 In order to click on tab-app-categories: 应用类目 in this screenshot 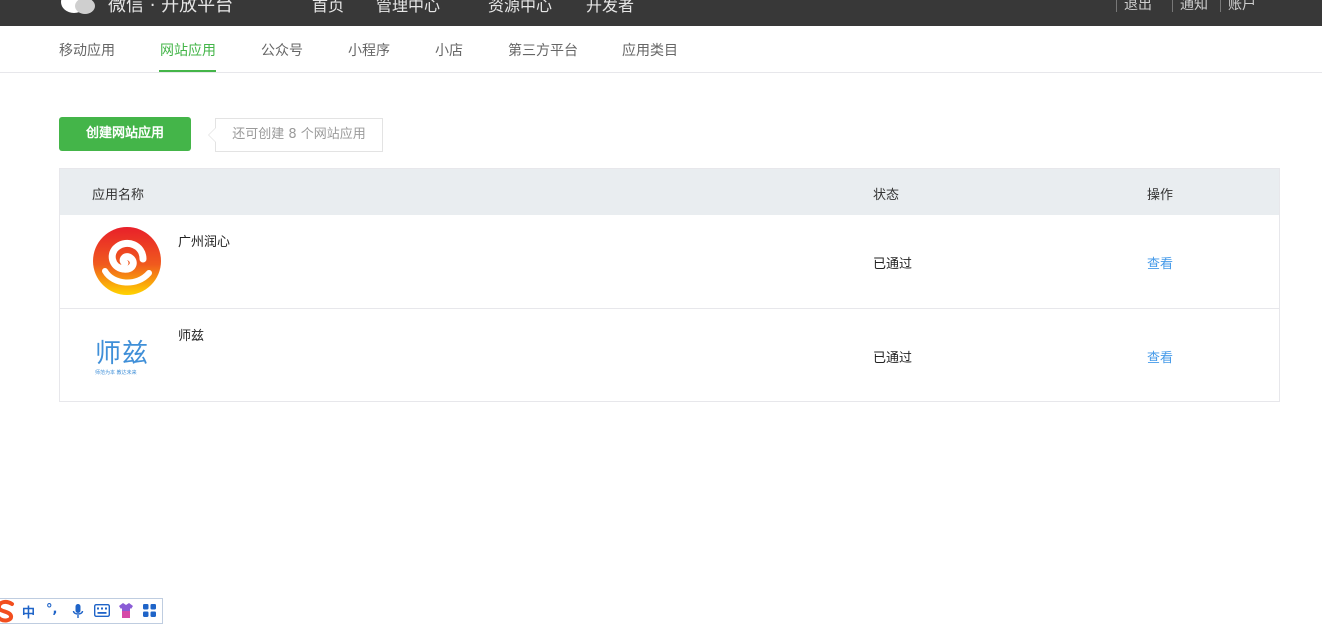, I will do `click(650, 50)`.